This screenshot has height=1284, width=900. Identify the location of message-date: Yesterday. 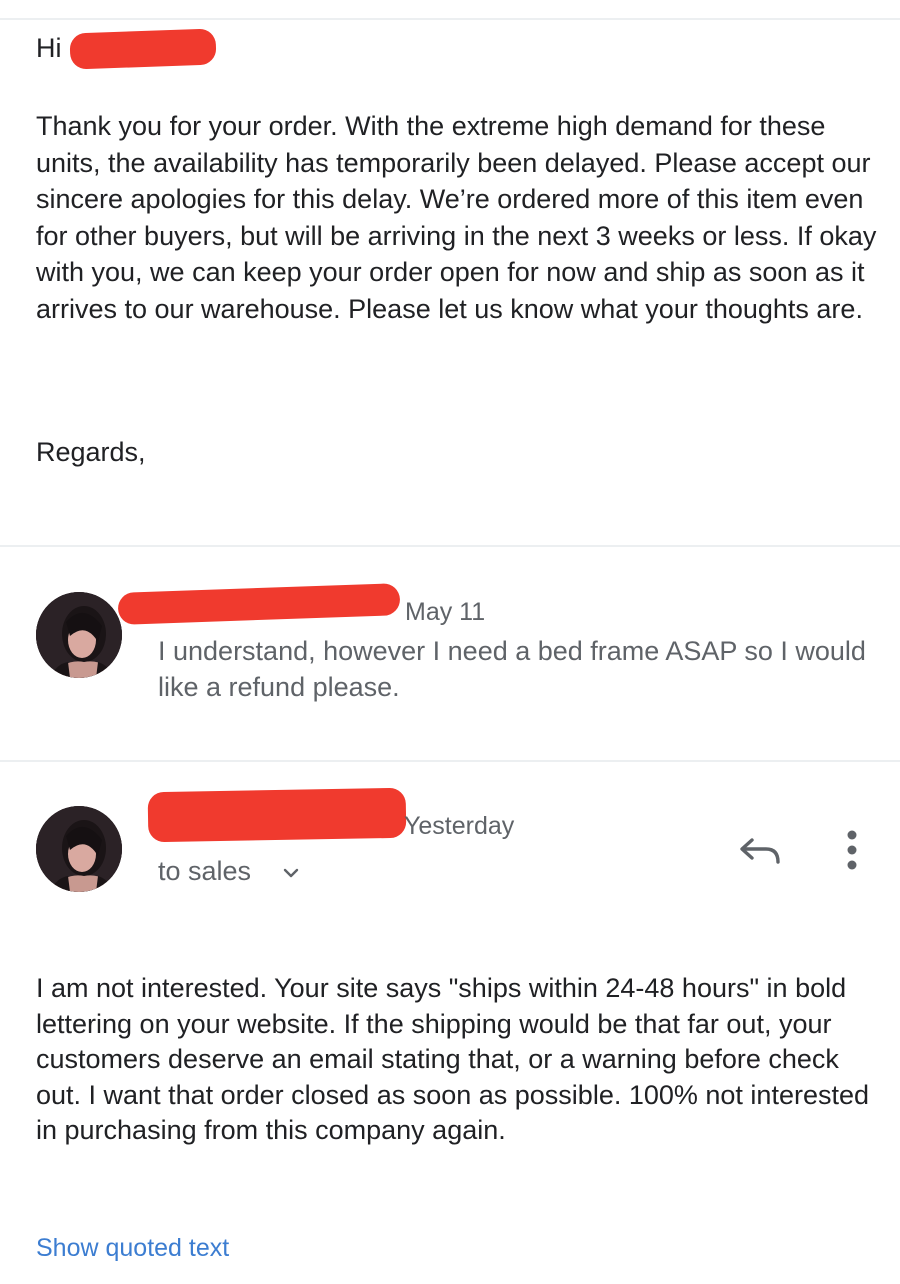
(459, 826).